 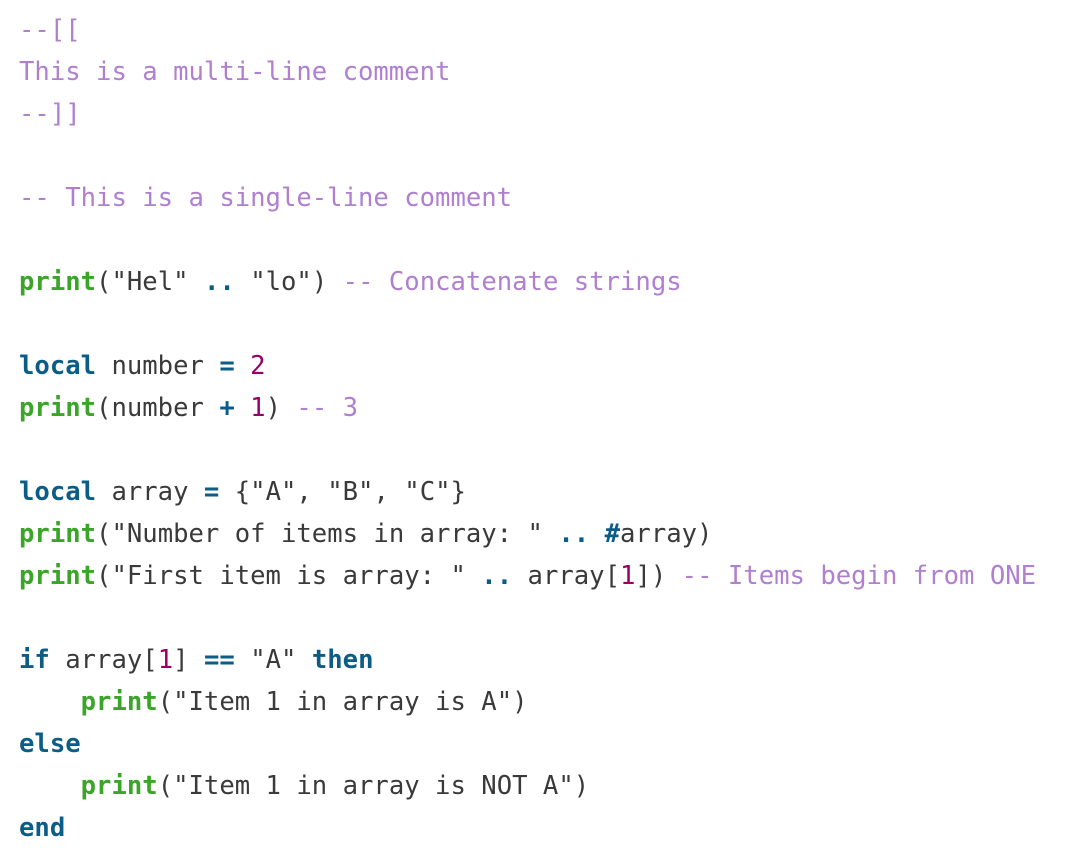 I want to click on code-line: local number = 2, so click(x=542, y=366).